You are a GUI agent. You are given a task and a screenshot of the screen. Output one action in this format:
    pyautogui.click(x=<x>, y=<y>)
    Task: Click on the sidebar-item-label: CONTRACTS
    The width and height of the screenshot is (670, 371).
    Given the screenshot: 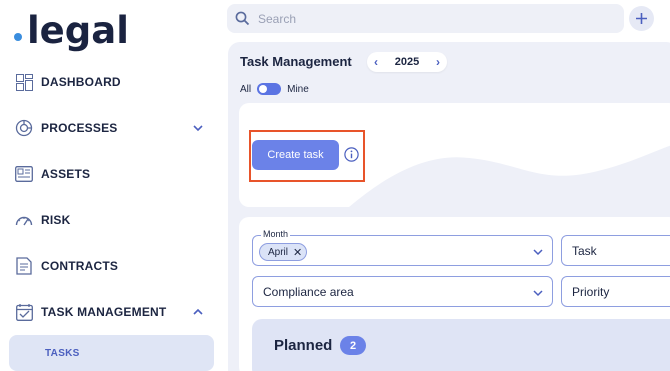 What is the action you would take?
    pyautogui.click(x=80, y=266)
    